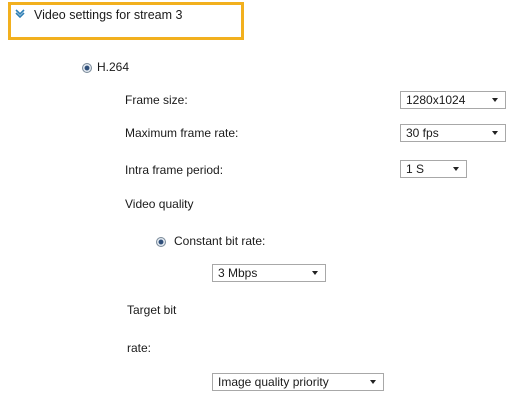 The height and width of the screenshot is (394, 507). Describe the element at coordinates (113, 67) in the screenshot. I see `h264-label: H.264` at that location.